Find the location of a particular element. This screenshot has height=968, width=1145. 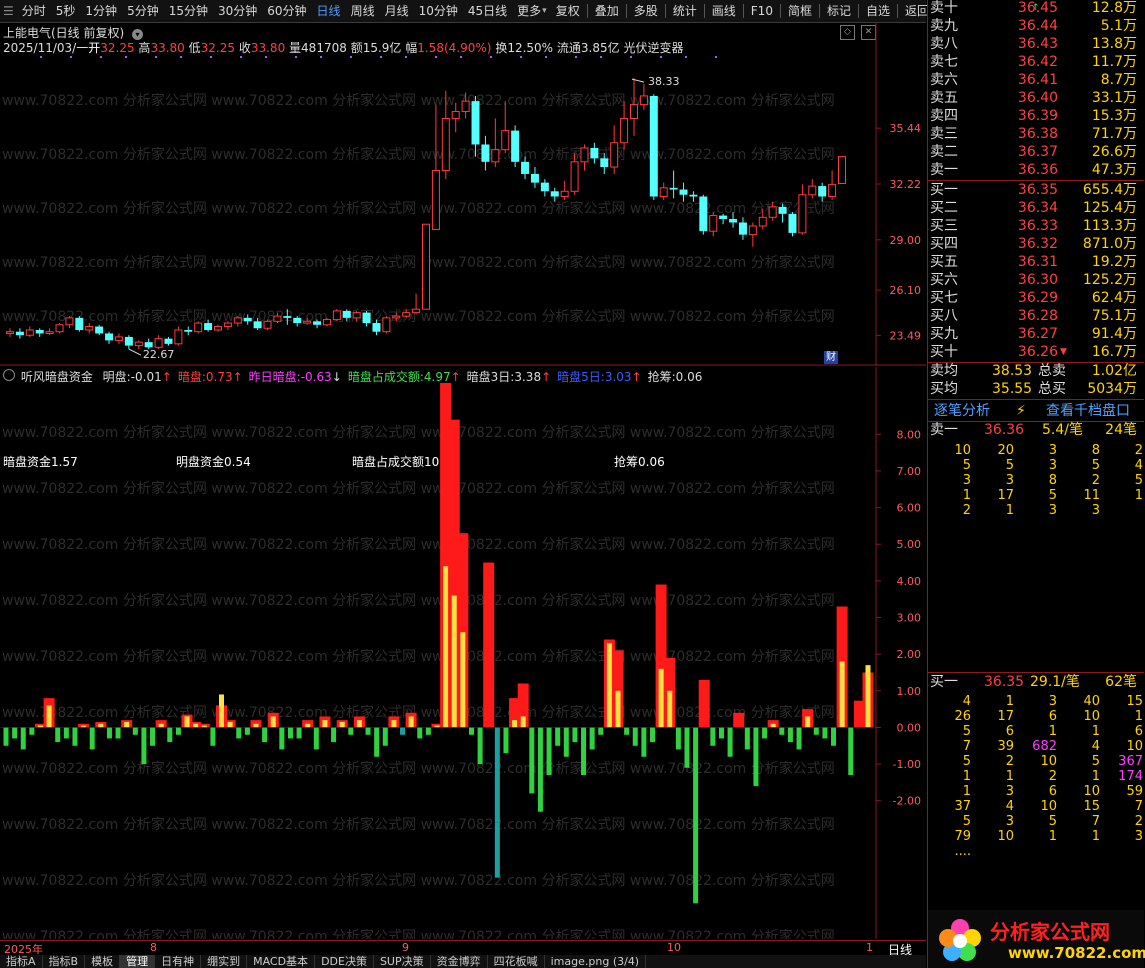

bottom-tab: image.png (3/4) is located at coordinates (596, 961).